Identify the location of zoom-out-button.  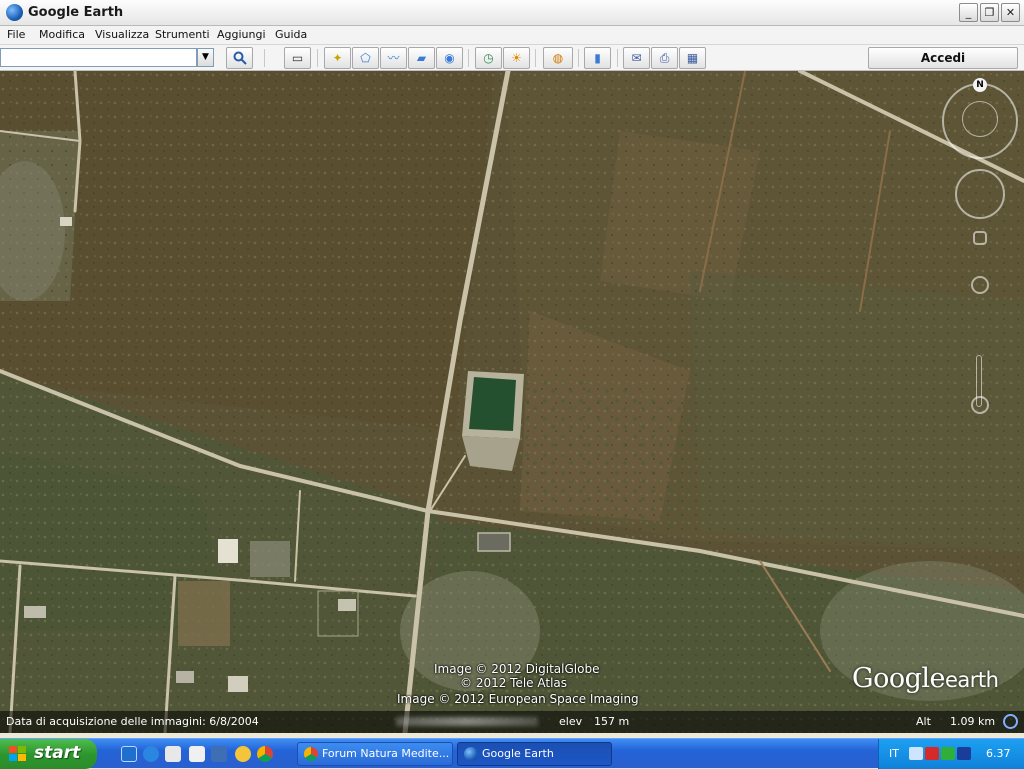
(980, 405).